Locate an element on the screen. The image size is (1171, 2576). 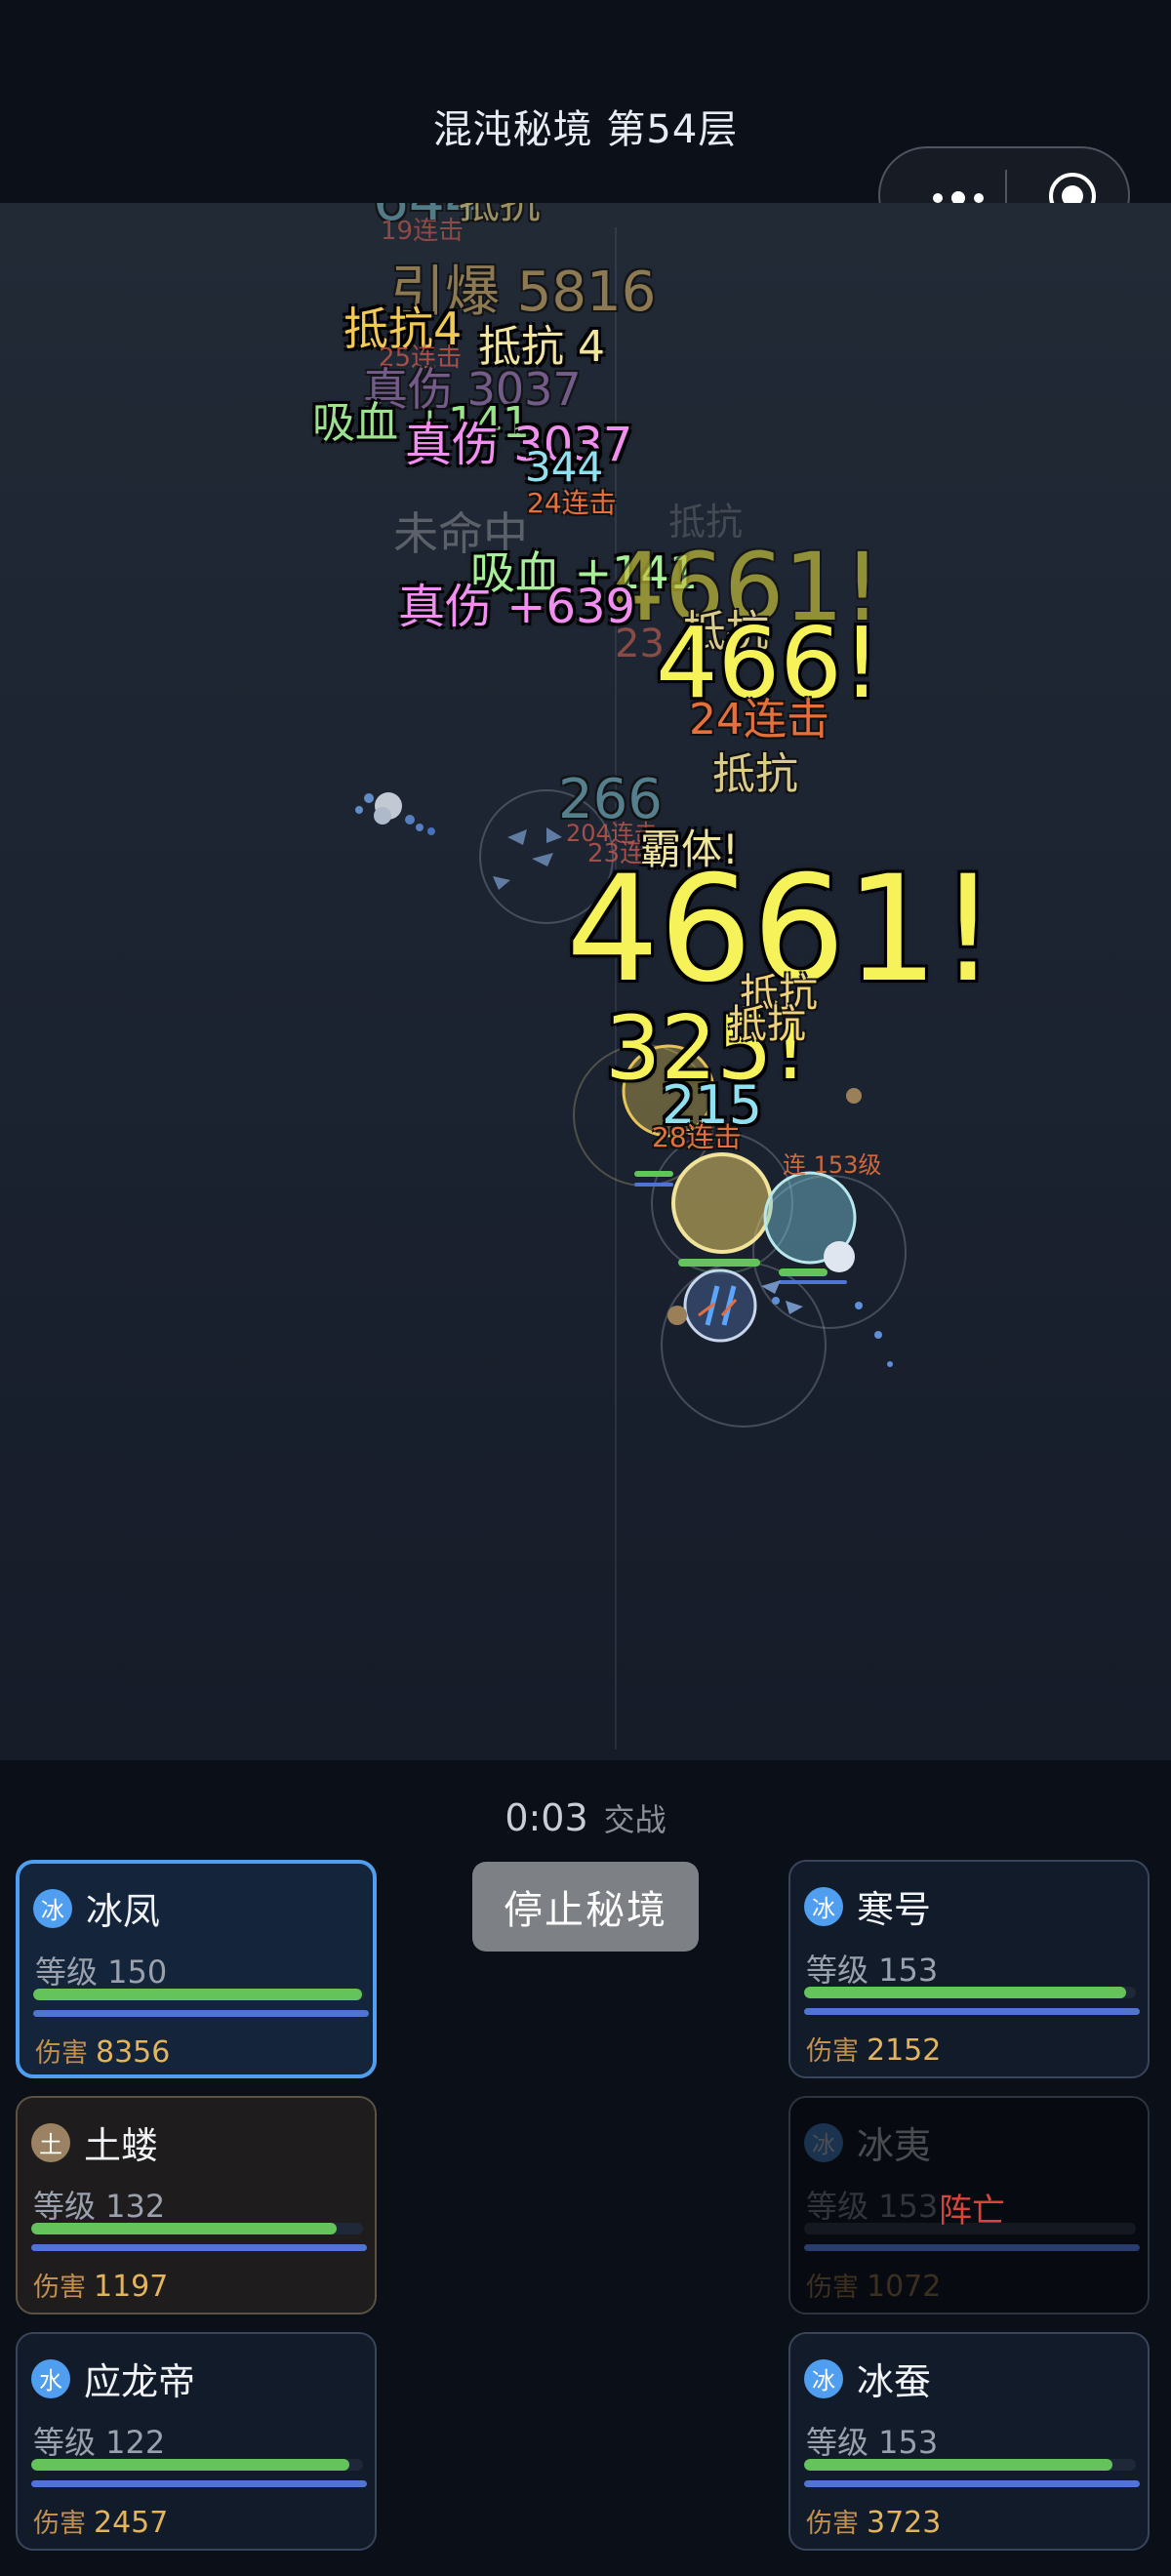
pet-card: 冰冰夷等级 153 伤害 1072 阵亡 is located at coordinates (969, 2205).